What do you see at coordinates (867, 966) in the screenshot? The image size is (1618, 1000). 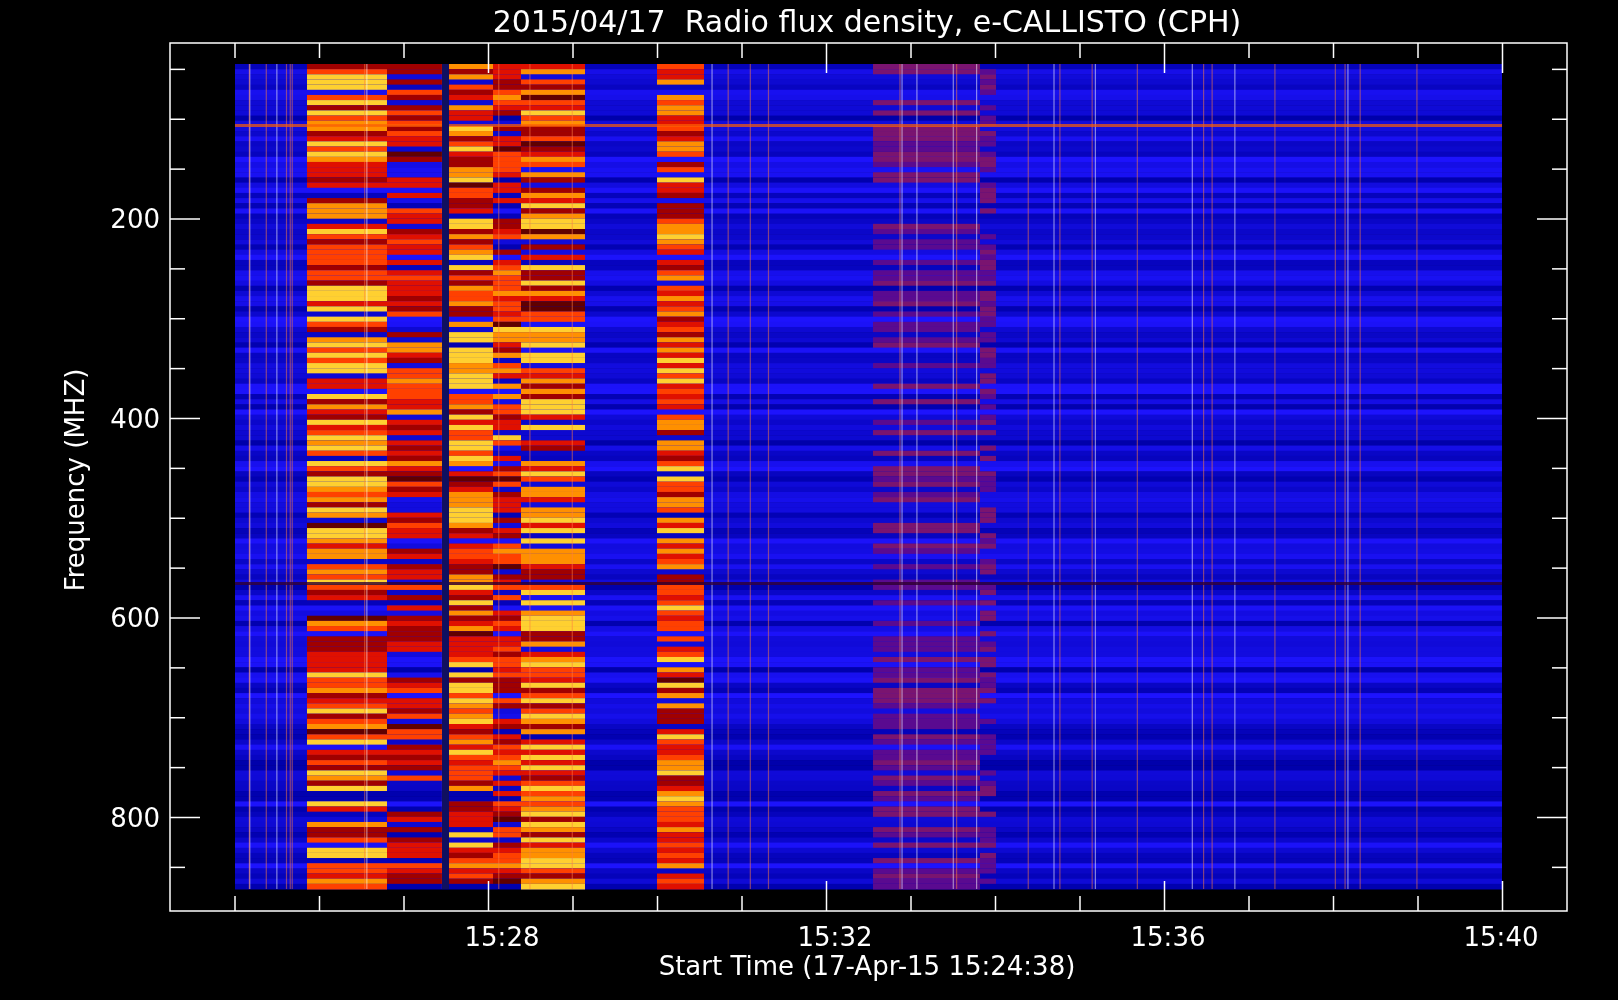 I see `x-axis-label: Start Time (17-Apr-15 15:24:38)` at bounding box center [867, 966].